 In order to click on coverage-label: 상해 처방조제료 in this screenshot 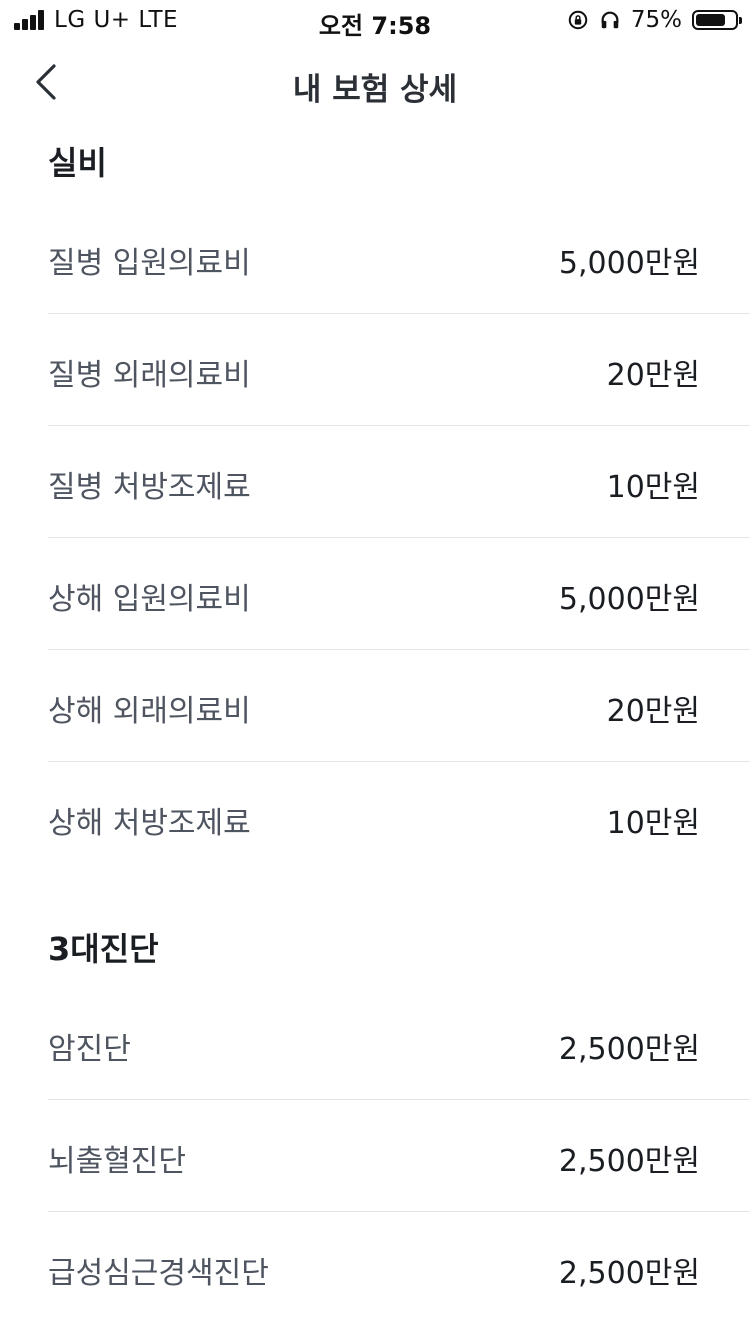, I will do `click(149, 823)`.